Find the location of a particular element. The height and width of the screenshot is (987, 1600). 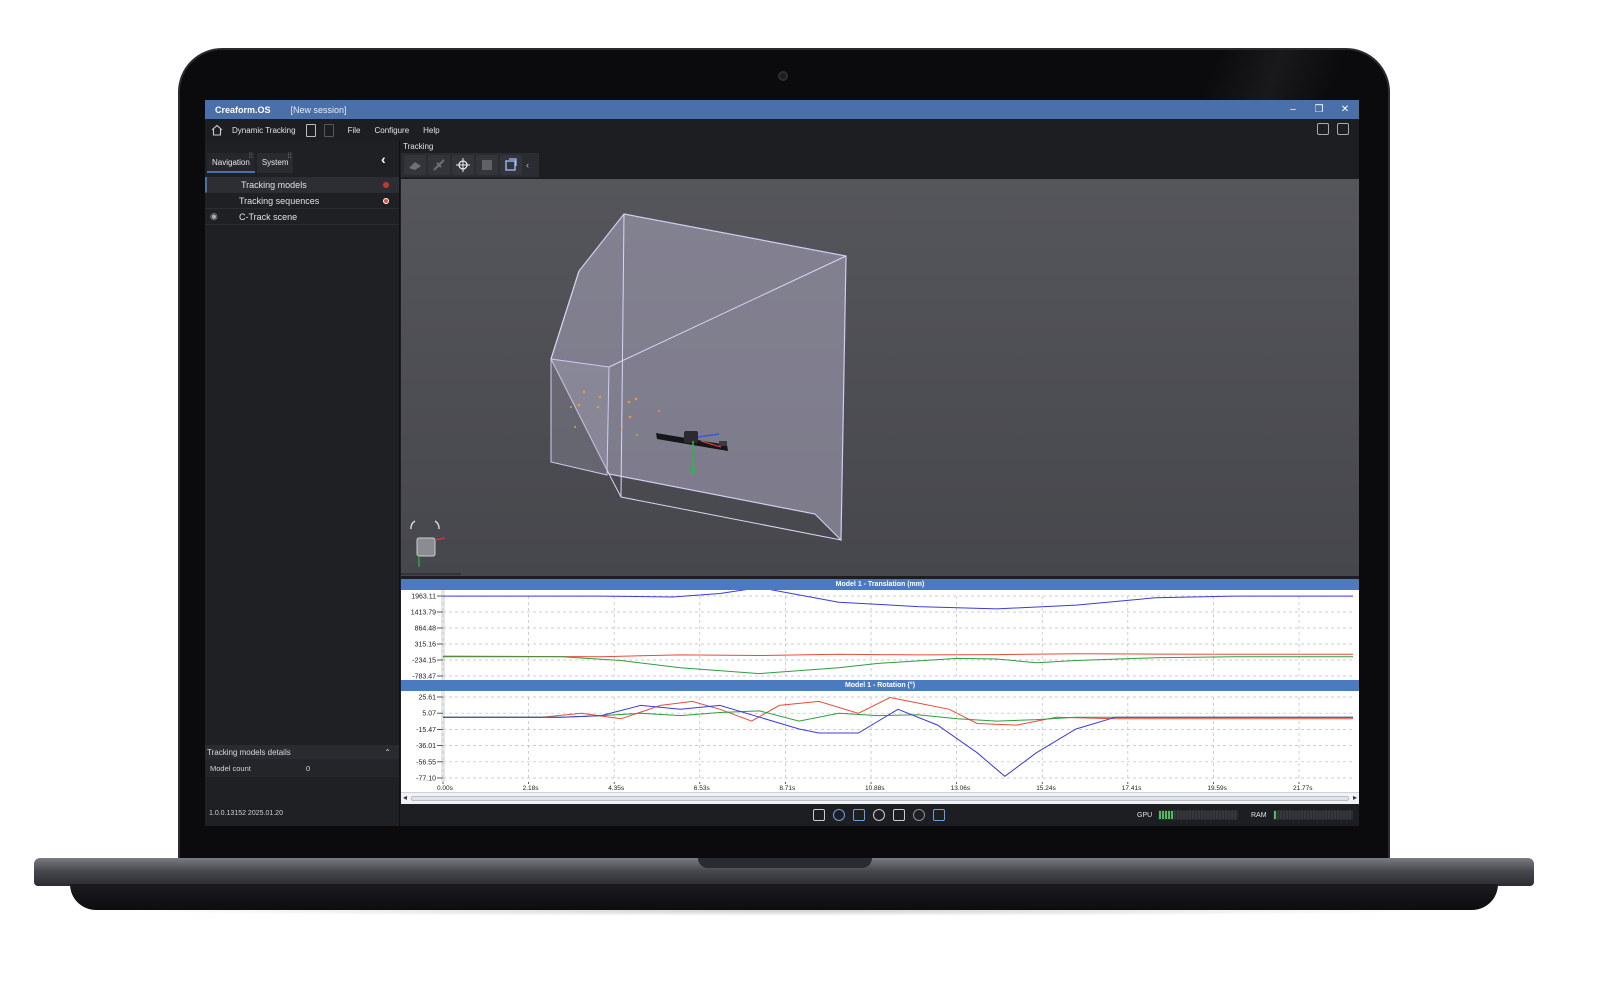

probe-icon is located at coordinates (439, 165).